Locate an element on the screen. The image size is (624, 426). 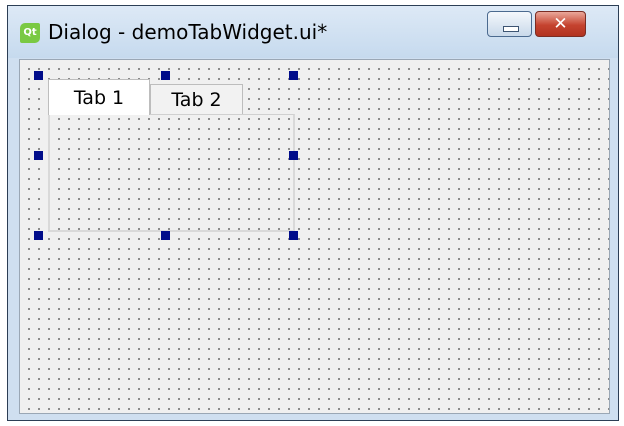
selection-handle-bottom-middle is located at coordinates (165, 235).